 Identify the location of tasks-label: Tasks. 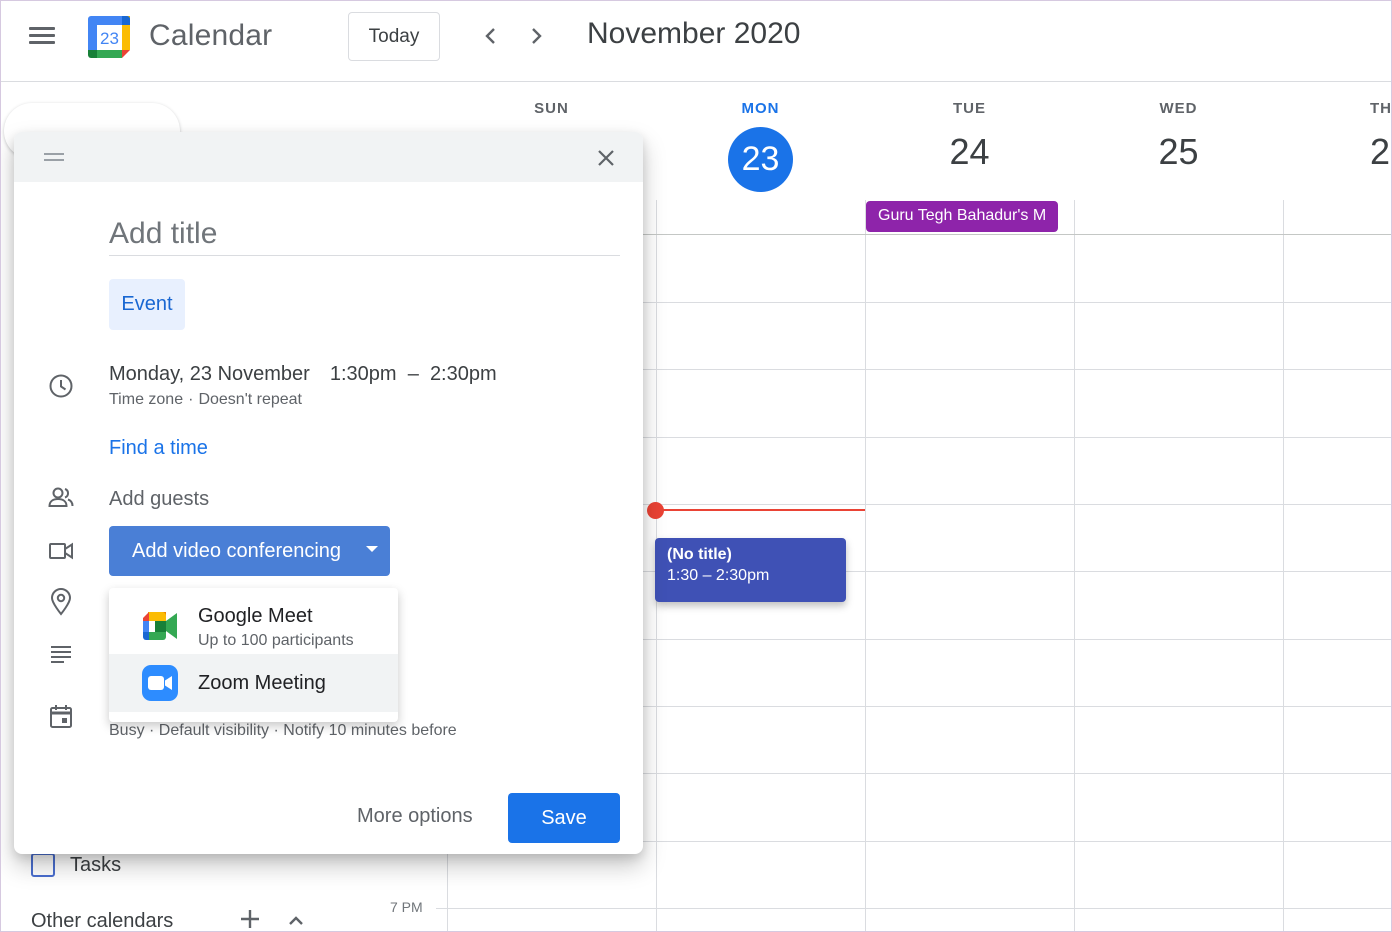
(96, 864).